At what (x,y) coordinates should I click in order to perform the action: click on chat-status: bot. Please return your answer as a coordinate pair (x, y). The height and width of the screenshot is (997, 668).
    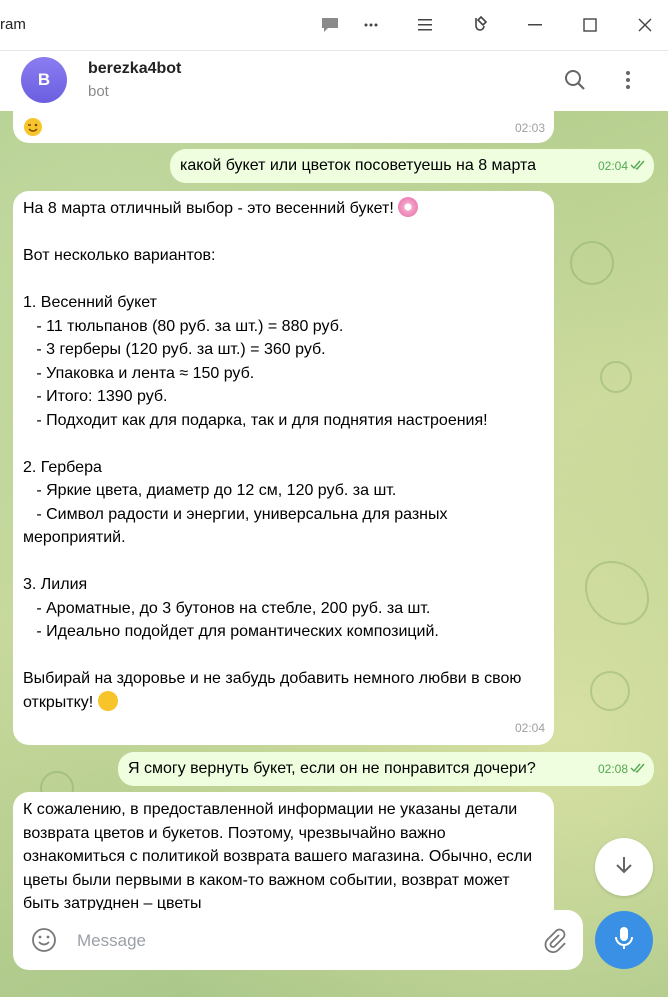
    Looking at the image, I should click on (98, 91).